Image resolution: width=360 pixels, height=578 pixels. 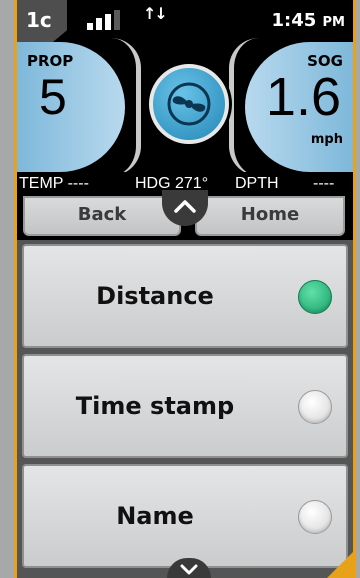 What do you see at coordinates (155, 406) in the screenshot?
I see `option-label: Time stamp` at bounding box center [155, 406].